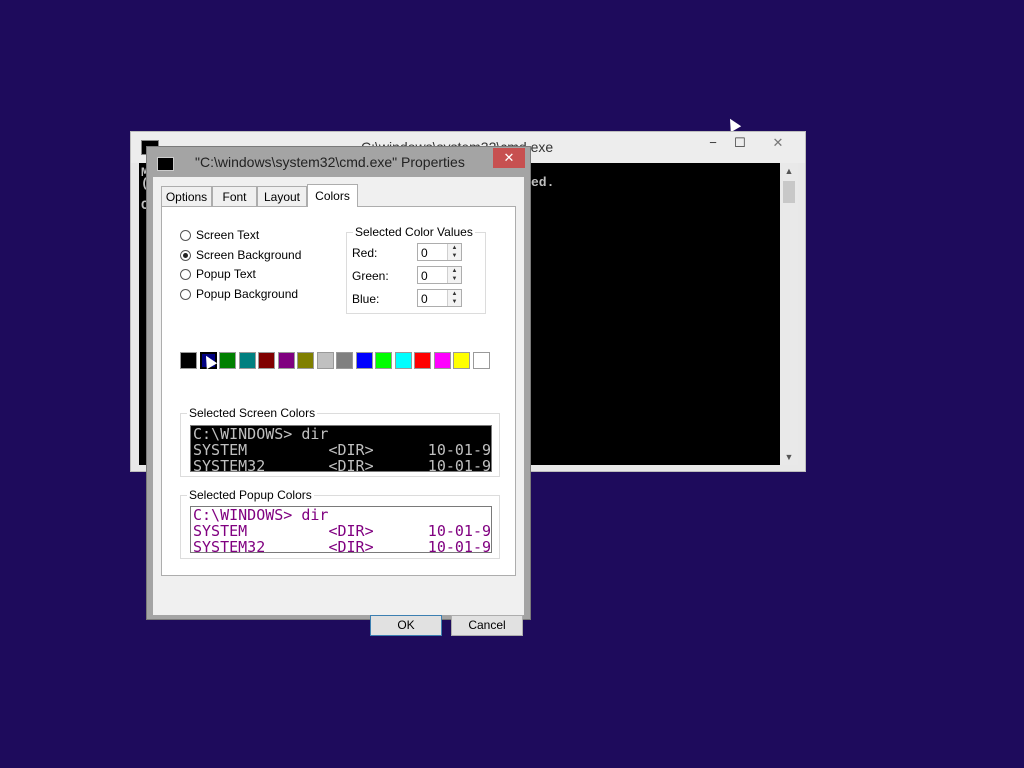  Describe the element at coordinates (439, 298) in the screenshot. I see `blue-spinner: 0 ▲ ▼` at that location.